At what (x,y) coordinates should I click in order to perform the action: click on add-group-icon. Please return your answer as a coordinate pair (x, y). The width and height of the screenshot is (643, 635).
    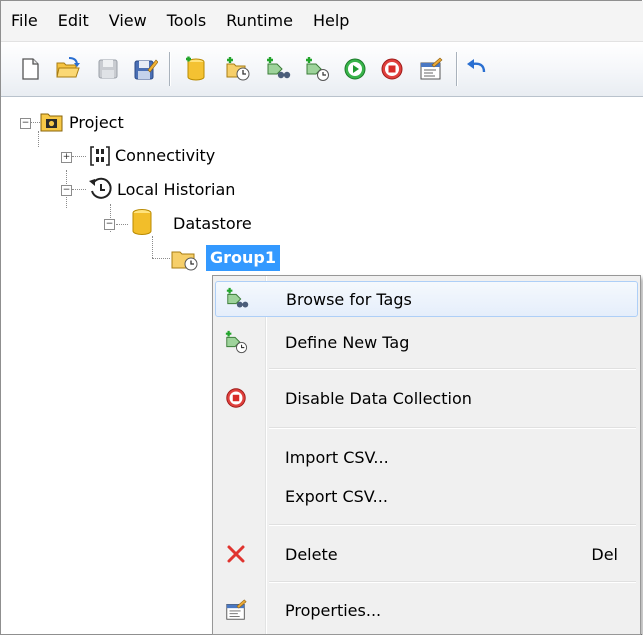
    Looking at the image, I should click on (238, 69).